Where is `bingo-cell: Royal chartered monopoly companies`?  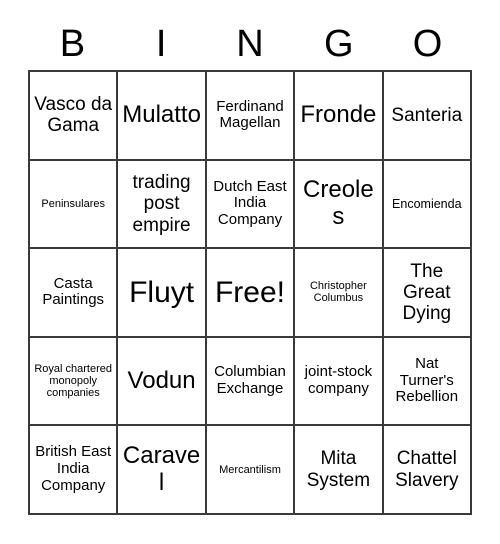
bingo-cell: Royal chartered monopoly companies is located at coordinates (74, 382).